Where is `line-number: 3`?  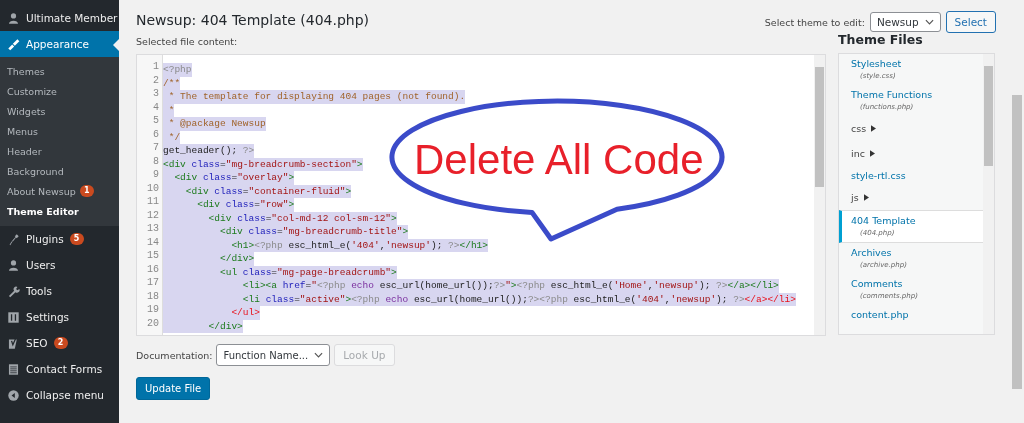 line-number: 3 is located at coordinates (156, 94).